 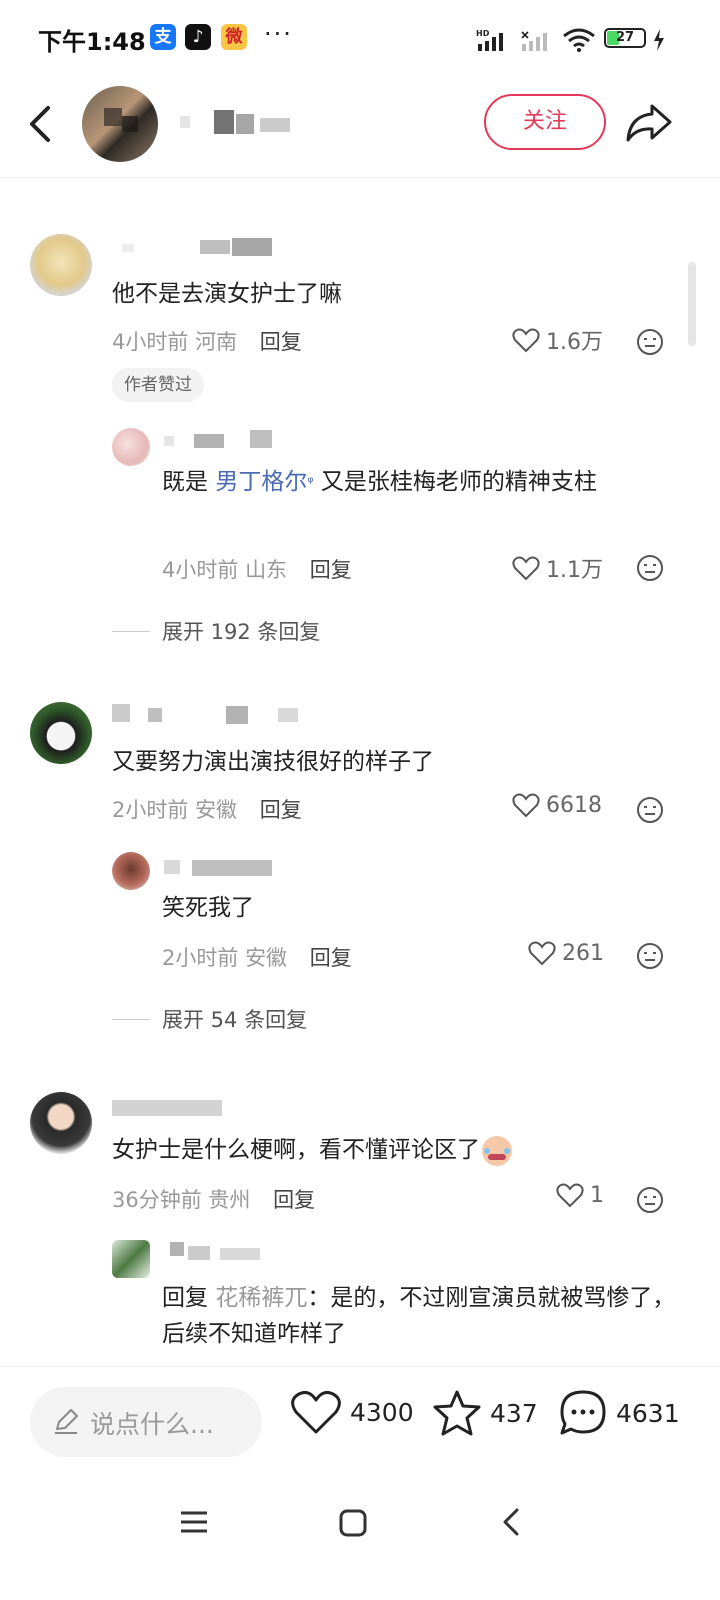 I want to click on bottom-action-bar: 说点什么... 4300 437 4631, so click(x=360, y=1421).